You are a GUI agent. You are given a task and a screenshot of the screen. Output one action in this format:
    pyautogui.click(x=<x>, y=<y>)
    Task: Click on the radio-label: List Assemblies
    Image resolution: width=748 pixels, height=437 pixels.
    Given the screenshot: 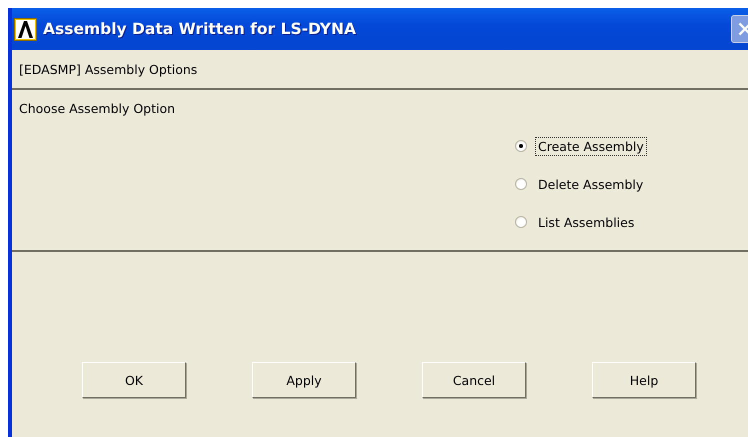 What is the action you would take?
    pyautogui.click(x=586, y=222)
    